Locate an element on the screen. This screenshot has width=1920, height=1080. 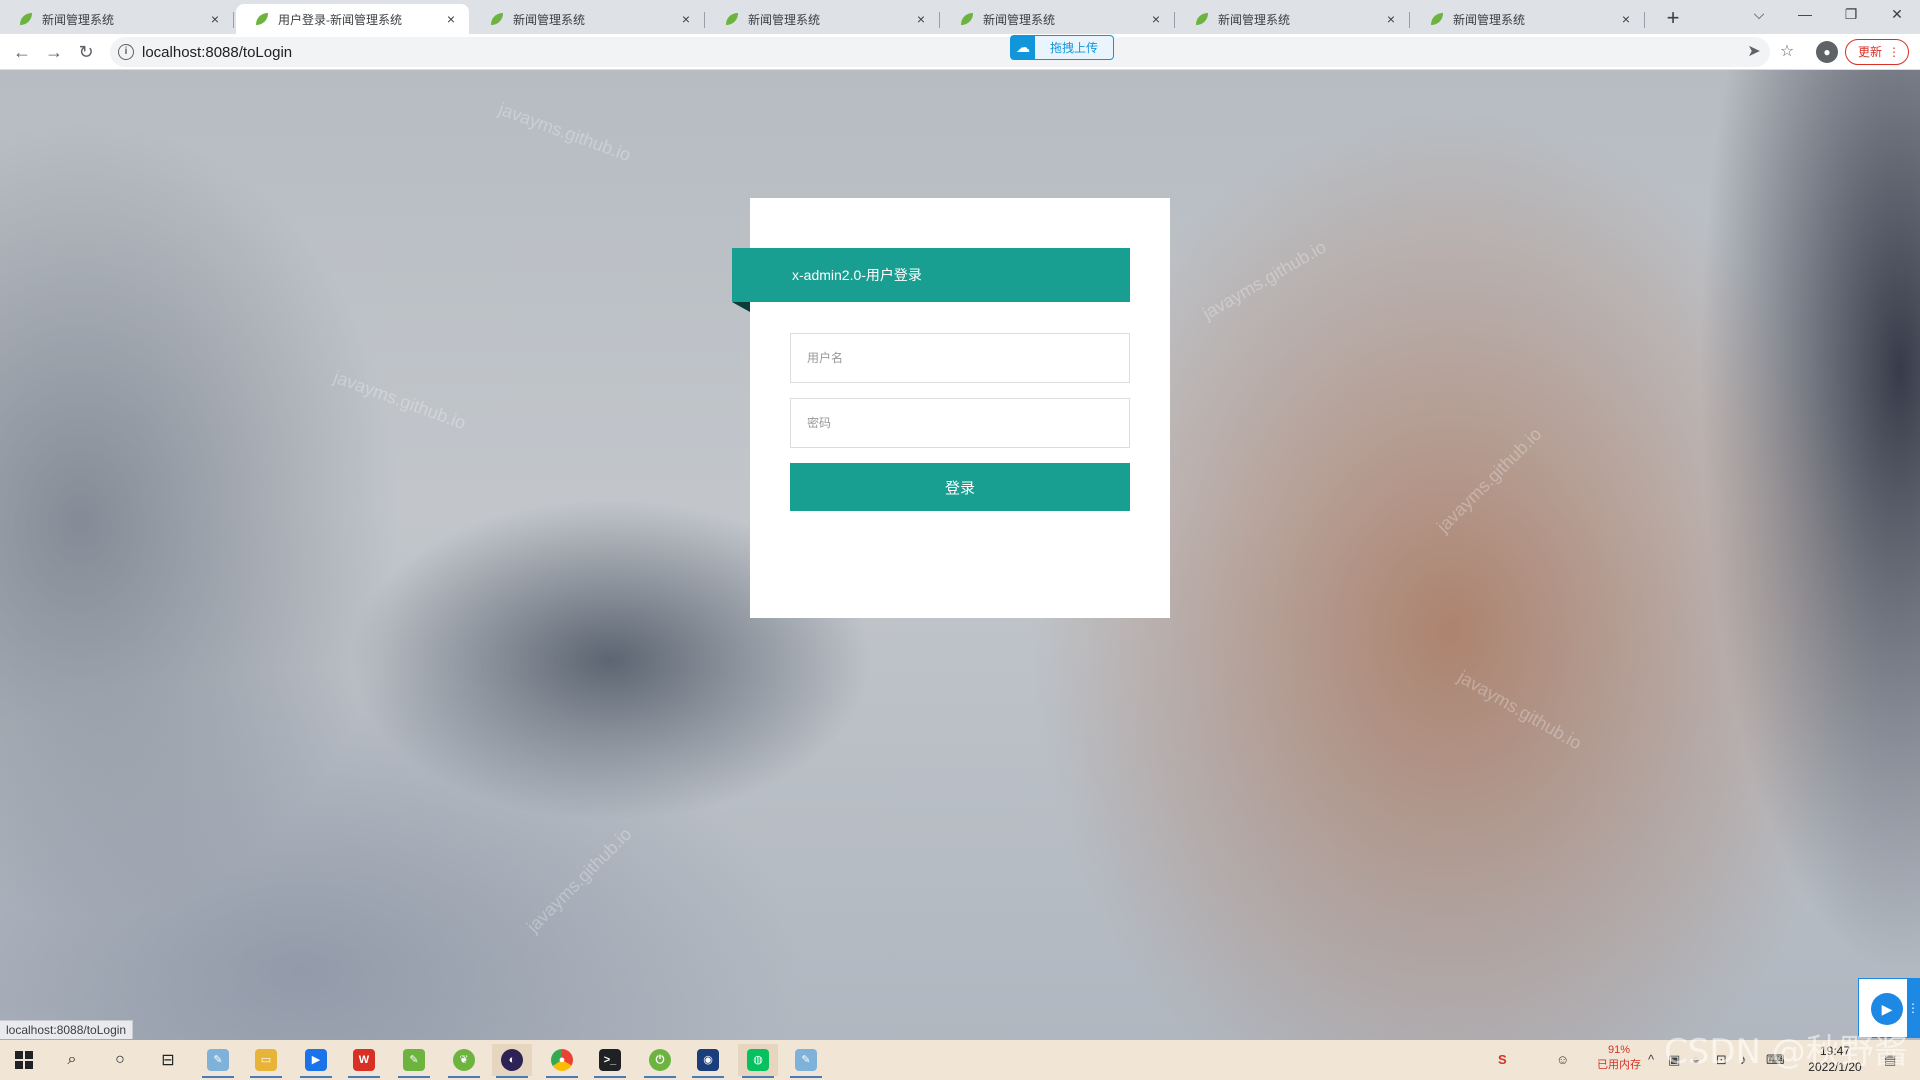
cortana-icon: ○ is located at coordinates (120, 1060).